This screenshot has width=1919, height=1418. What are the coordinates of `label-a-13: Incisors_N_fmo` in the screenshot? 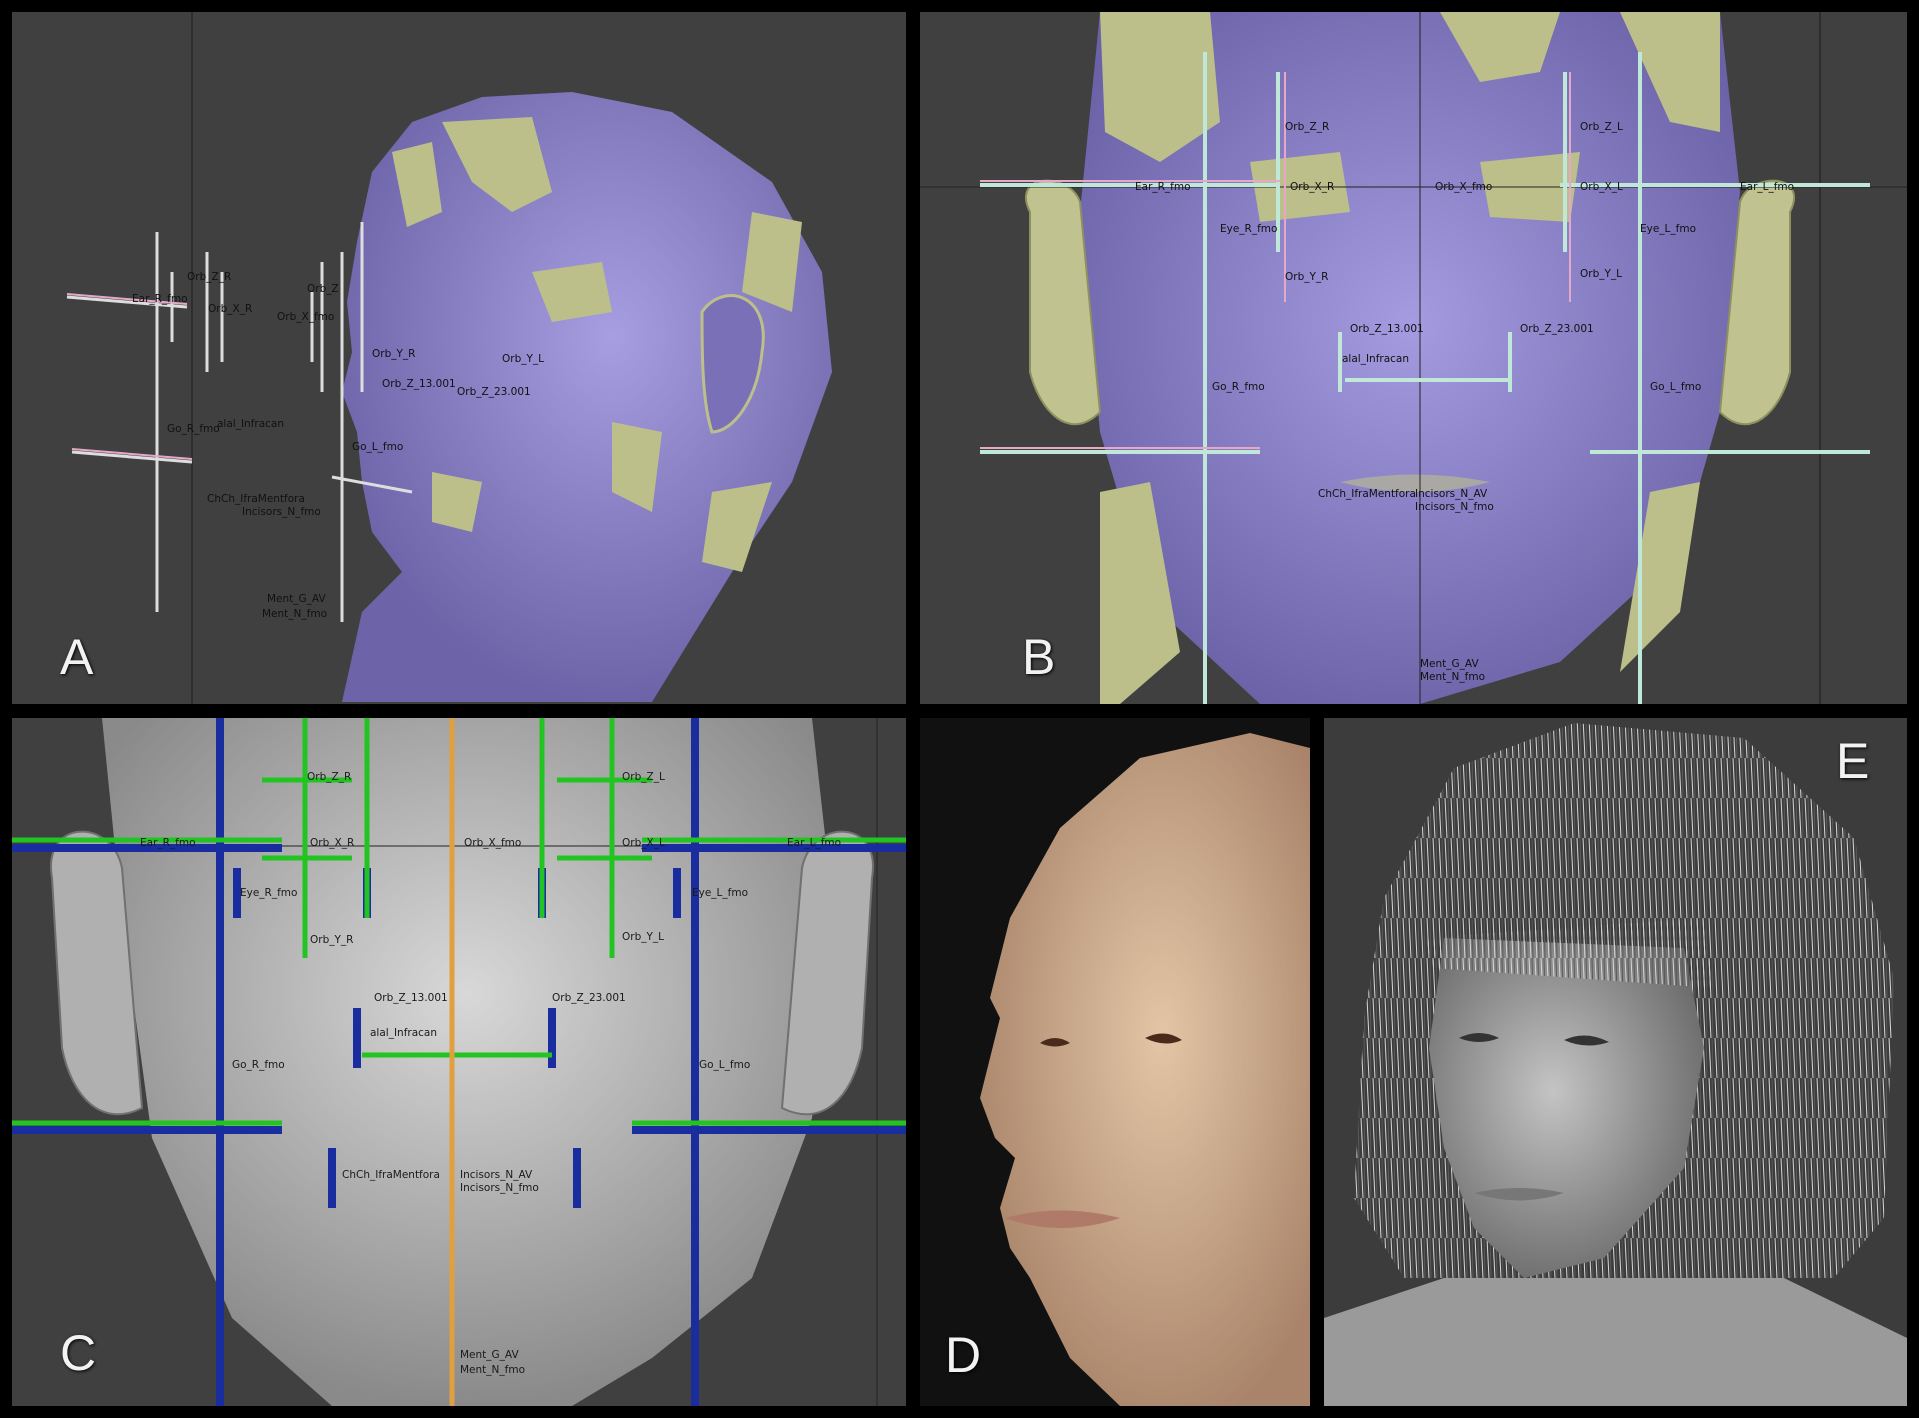 It's located at (281, 512).